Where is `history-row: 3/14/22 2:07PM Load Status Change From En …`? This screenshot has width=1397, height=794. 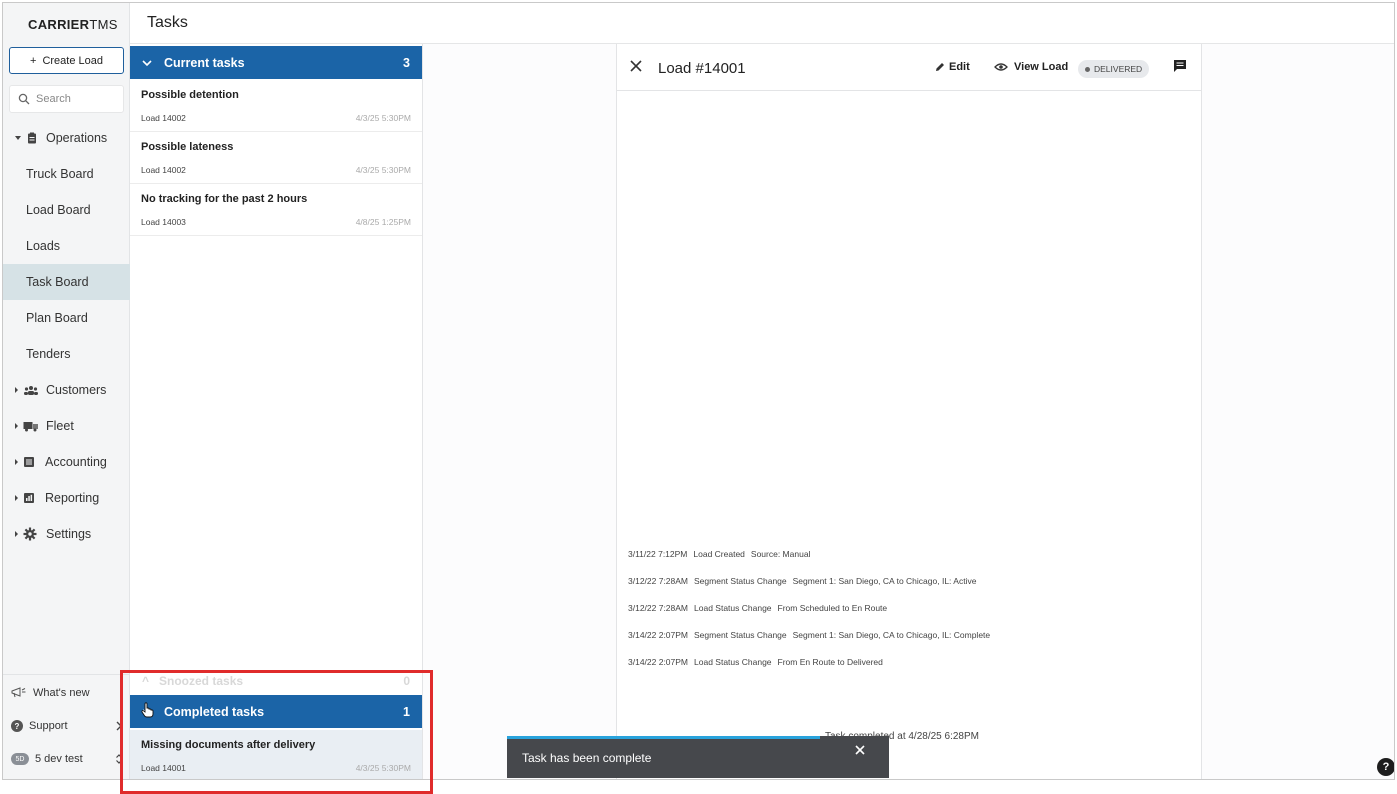
history-row: 3/14/22 2:07PM Load Status Change From En … is located at coordinates (755, 662).